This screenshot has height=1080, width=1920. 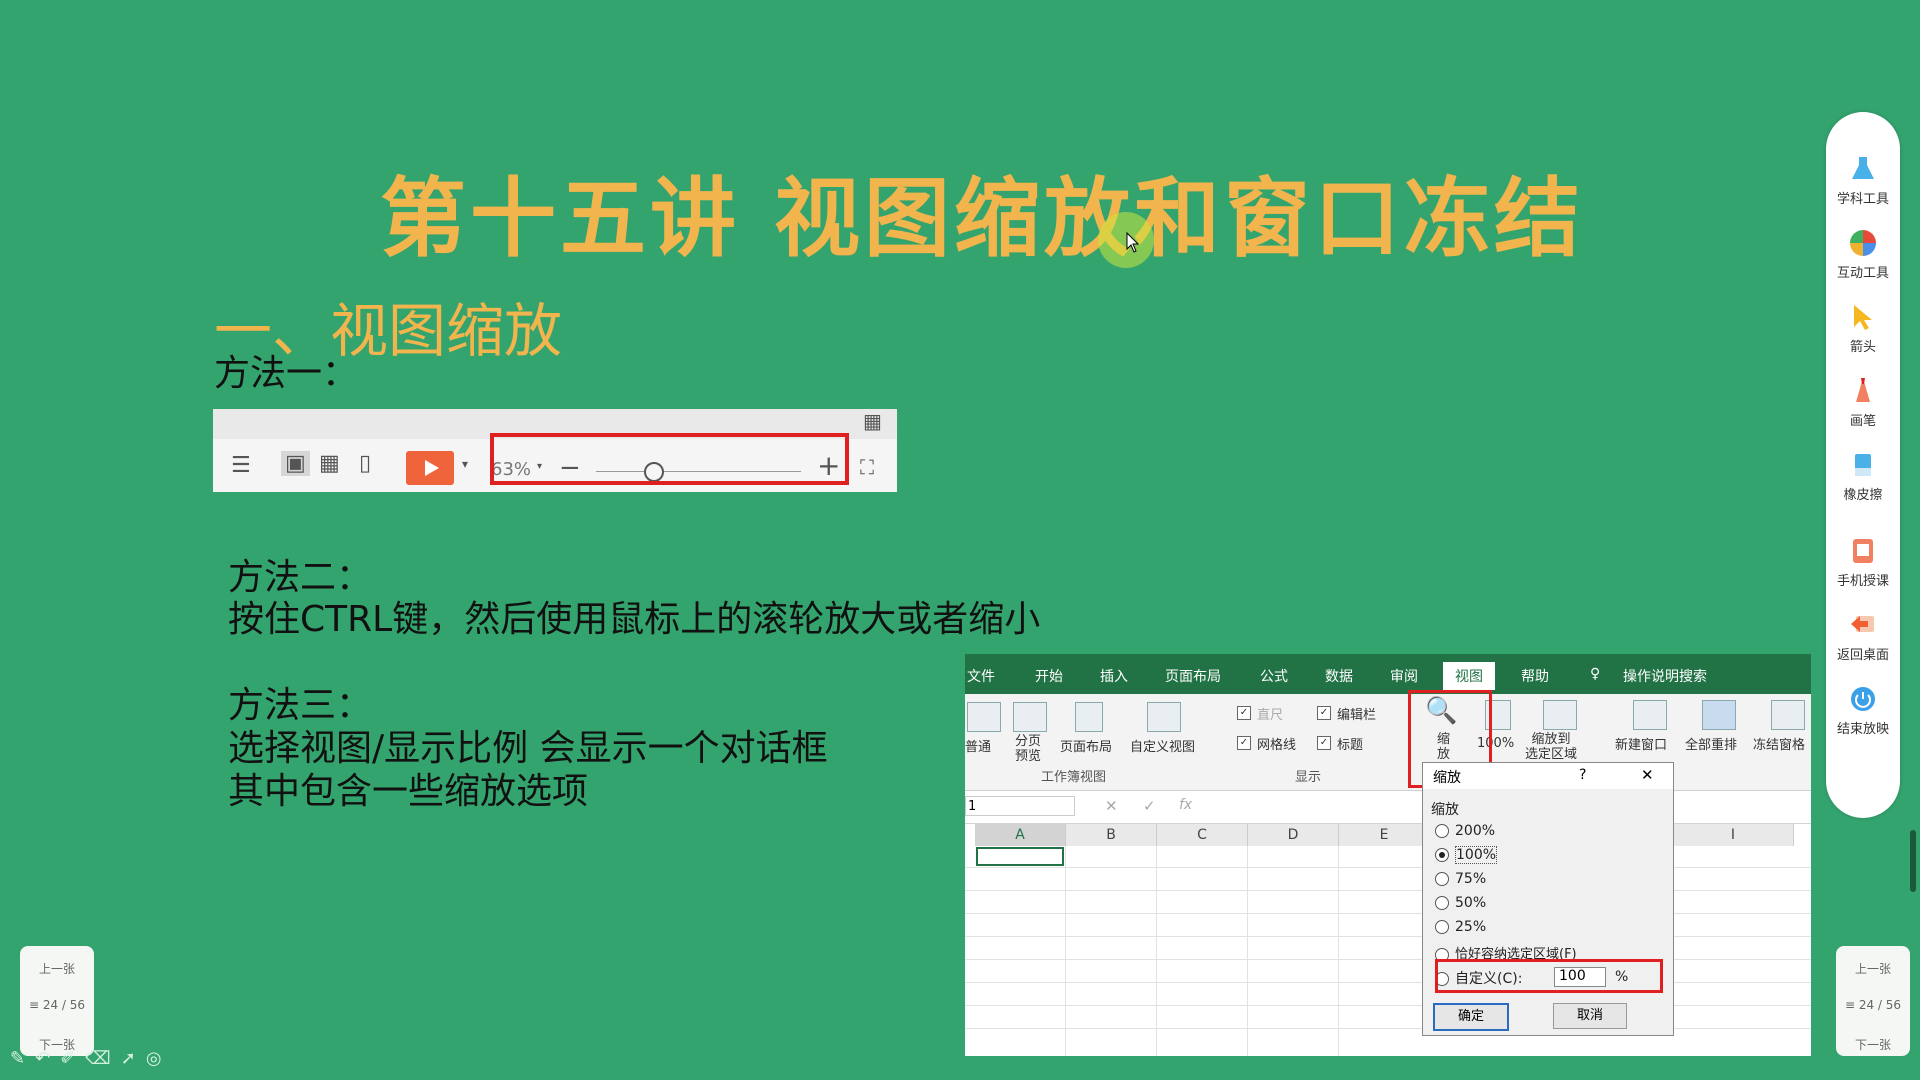 What do you see at coordinates (1641, 745) in the screenshot?
I see `new-window-label: 新建窗口` at bounding box center [1641, 745].